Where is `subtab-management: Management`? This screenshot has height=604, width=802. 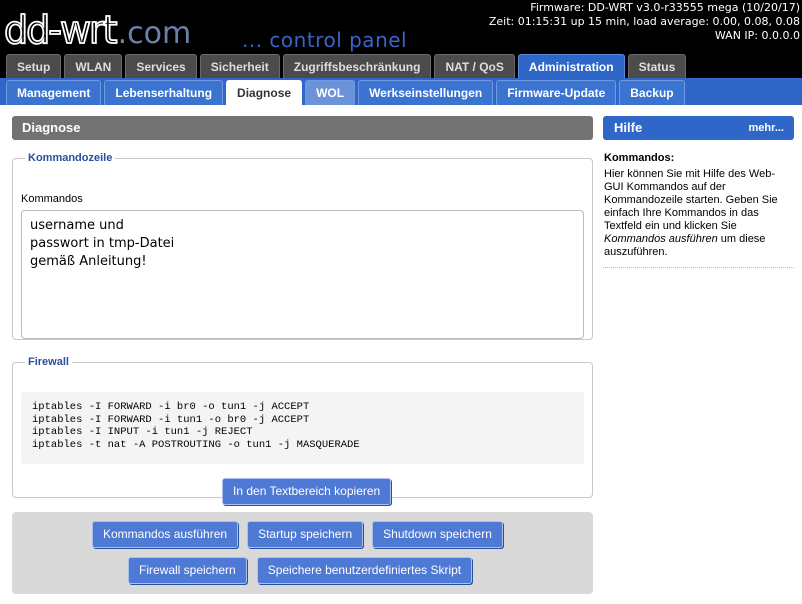 subtab-management: Management is located at coordinates (54, 92).